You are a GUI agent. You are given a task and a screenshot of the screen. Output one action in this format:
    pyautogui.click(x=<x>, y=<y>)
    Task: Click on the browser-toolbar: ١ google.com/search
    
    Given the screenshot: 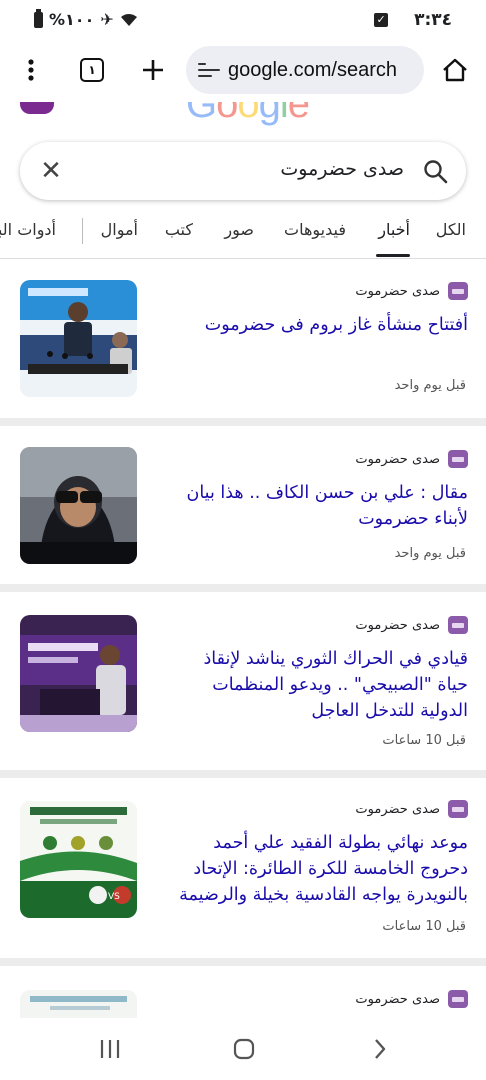 What is the action you would take?
    pyautogui.click(x=243, y=71)
    